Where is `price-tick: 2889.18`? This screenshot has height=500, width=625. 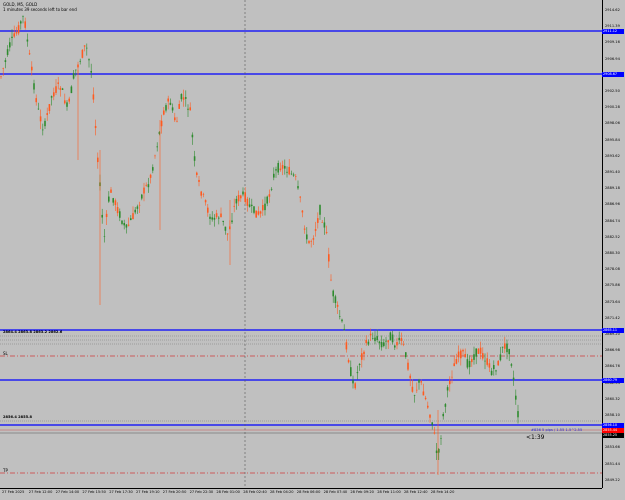 price-tick: 2889.18 is located at coordinates (612, 188).